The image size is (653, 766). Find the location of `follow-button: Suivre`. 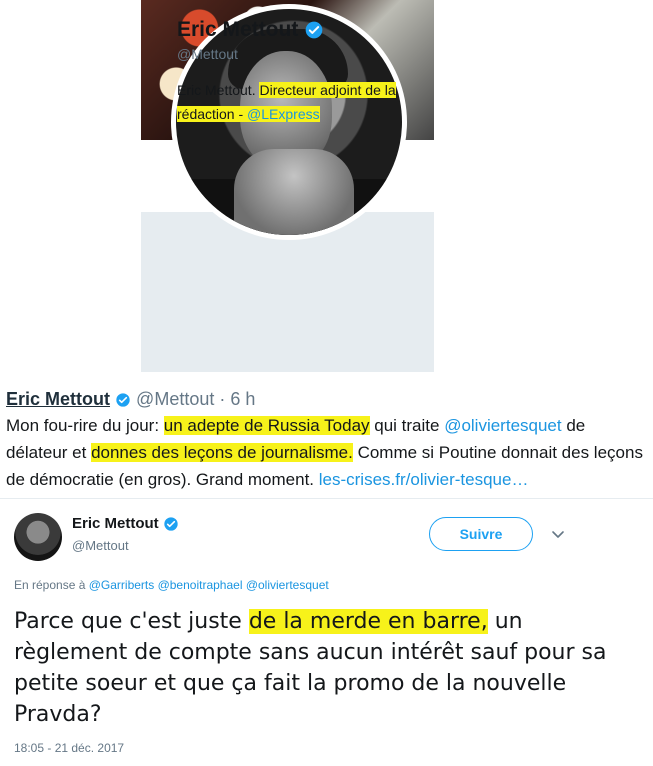

follow-button: Suivre is located at coordinates (481, 534).